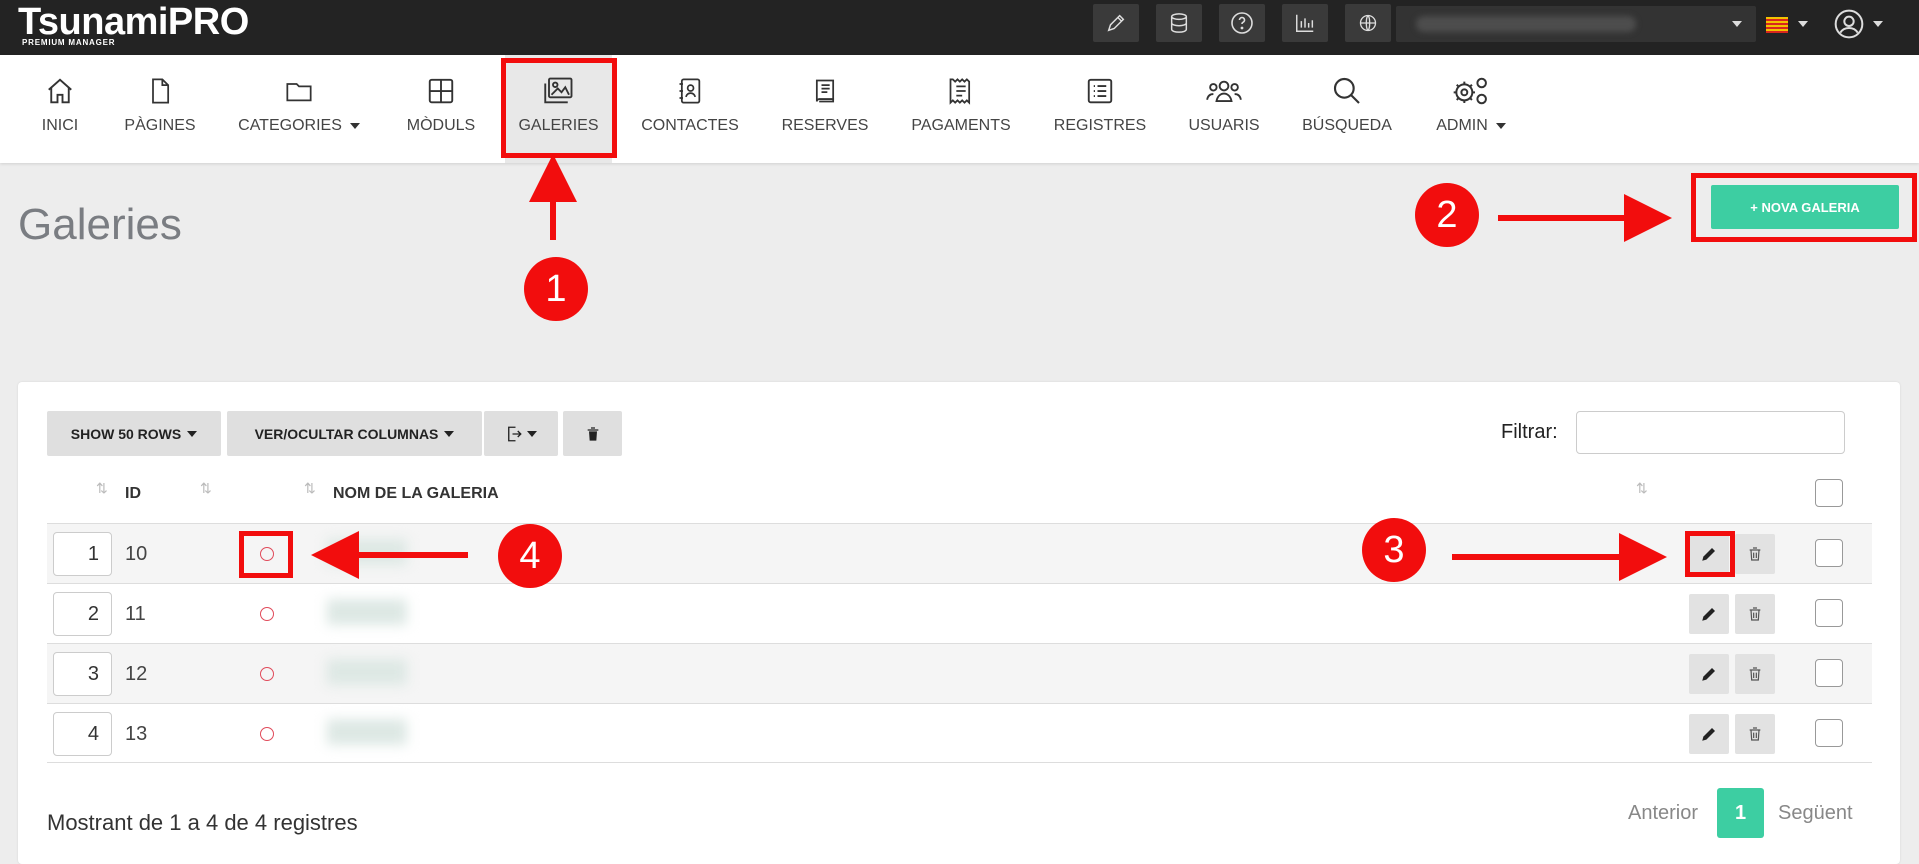  Describe the element at coordinates (530, 556) in the screenshot. I see `annotation-badge-4: 4` at that location.